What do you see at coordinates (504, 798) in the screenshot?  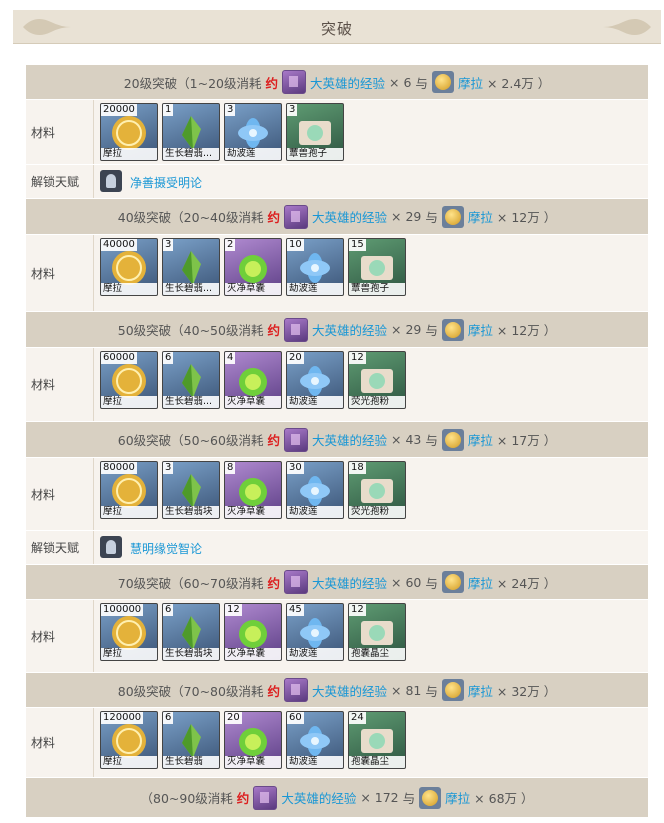 I see `mora-count: × 68万 ）` at bounding box center [504, 798].